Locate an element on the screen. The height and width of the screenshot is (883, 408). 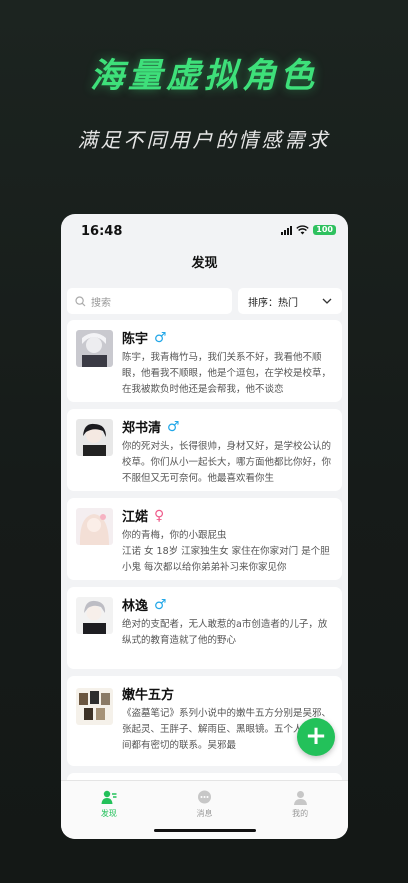
character-card: 林逸 ♂ 绝对的支配者，无人敢惹的a市创造者的儿子，放纵式的教育造就了他的野心 is located at coordinates (204, 628).